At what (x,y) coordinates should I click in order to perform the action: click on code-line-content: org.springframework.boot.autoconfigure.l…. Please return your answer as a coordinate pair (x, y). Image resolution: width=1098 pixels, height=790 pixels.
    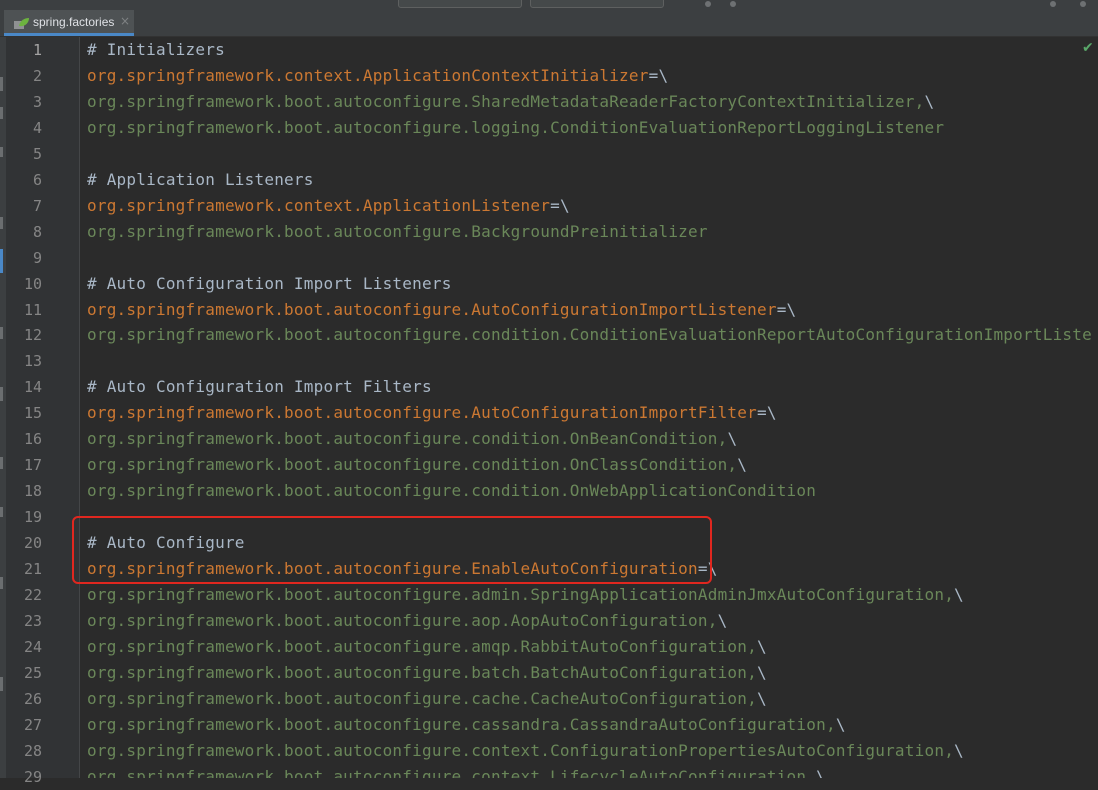
    Looking at the image, I should click on (515, 128).